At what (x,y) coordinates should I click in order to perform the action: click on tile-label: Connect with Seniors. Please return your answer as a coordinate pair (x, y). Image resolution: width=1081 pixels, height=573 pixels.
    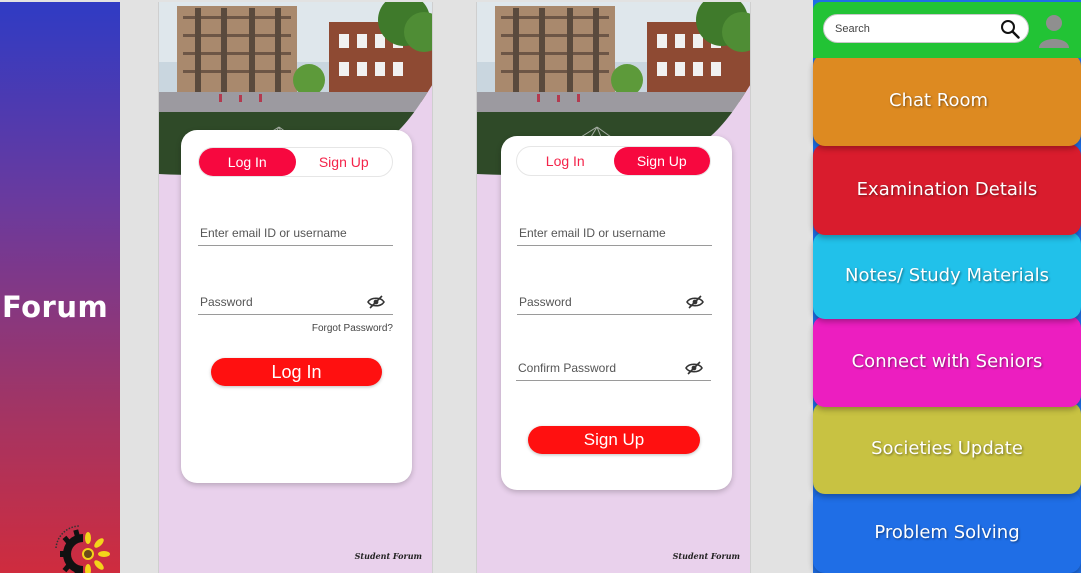
    Looking at the image, I should click on (947, 361).